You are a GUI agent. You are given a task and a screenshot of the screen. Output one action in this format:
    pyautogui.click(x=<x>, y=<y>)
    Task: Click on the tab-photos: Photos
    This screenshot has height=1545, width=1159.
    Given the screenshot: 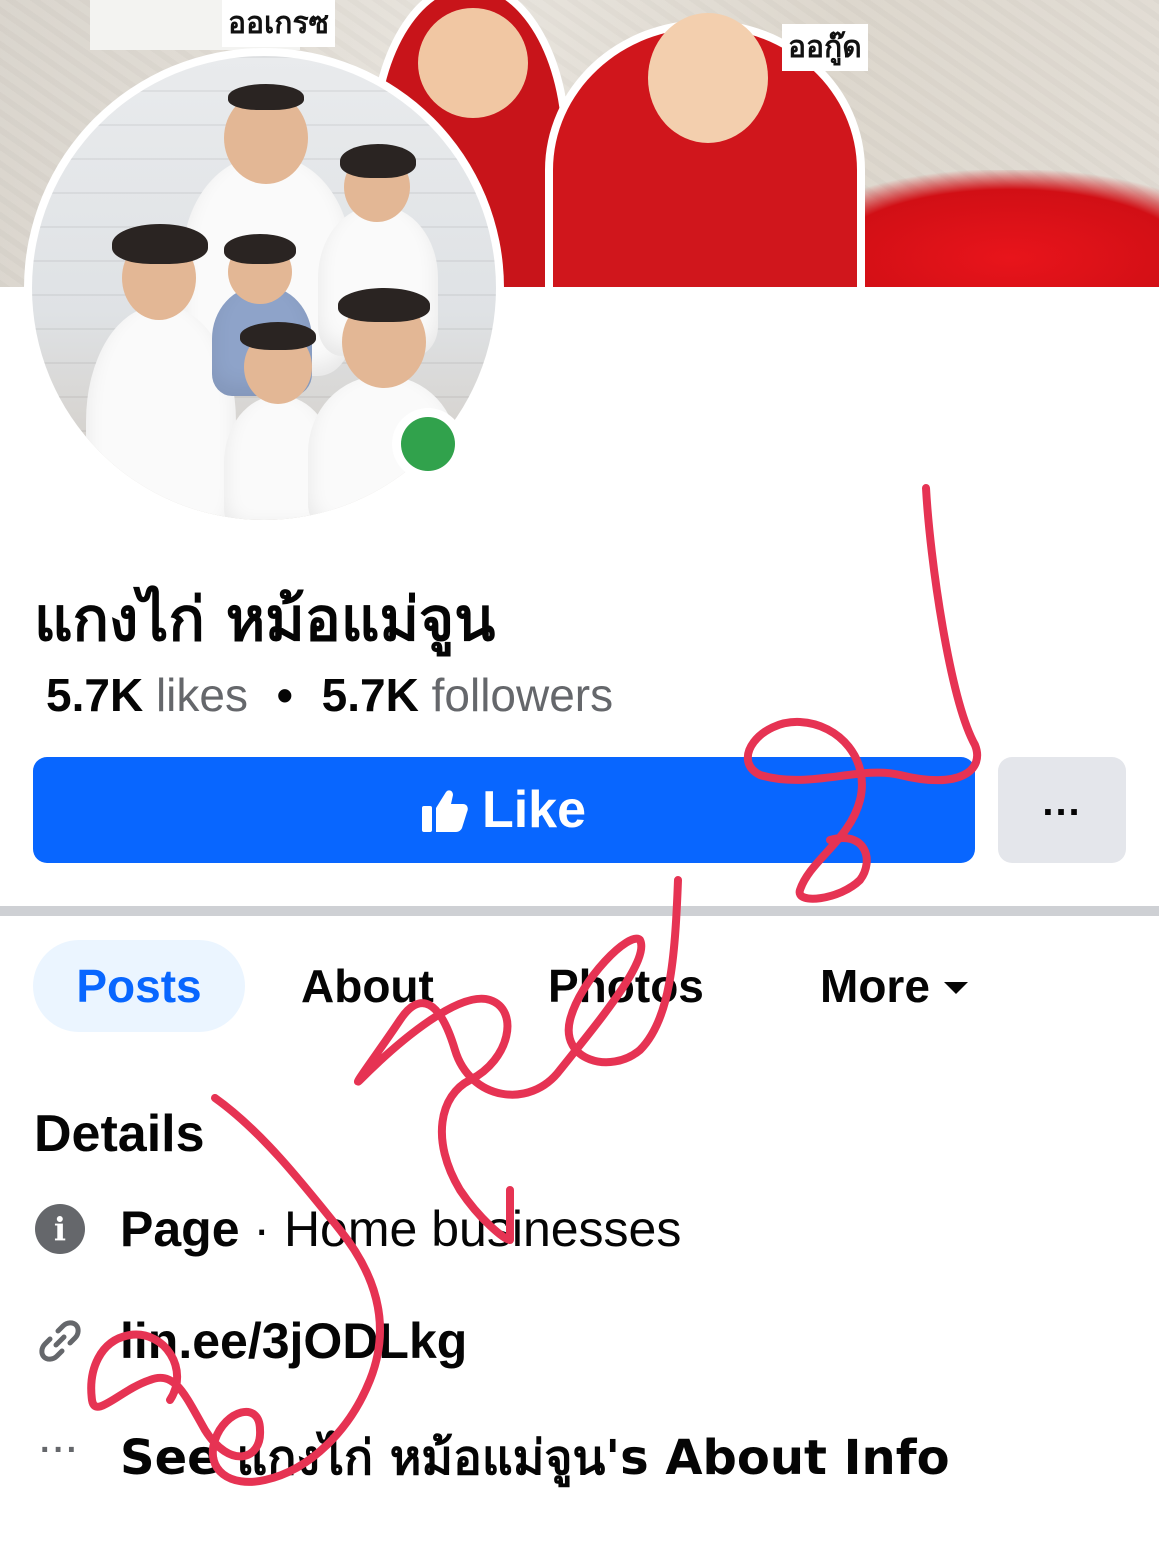 What is the action you would take?
    pyautogui.click(x=626, y=986)
    